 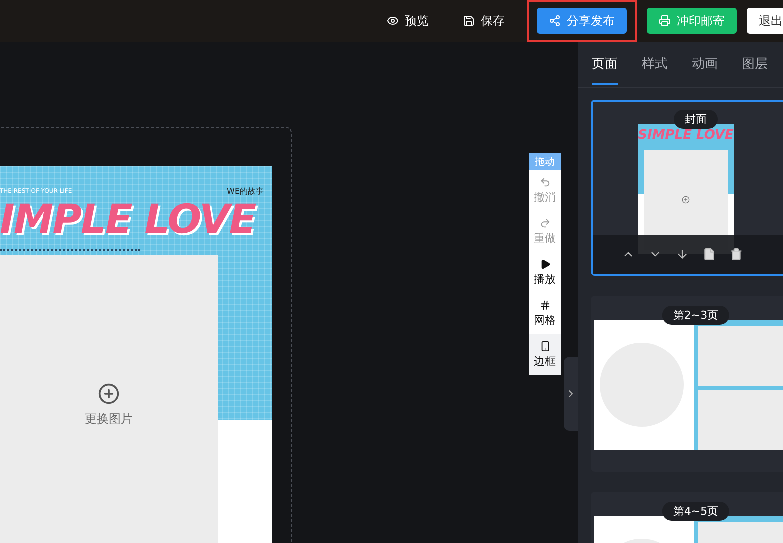 I want to click on phone-icon, so click(x=545, y=346).